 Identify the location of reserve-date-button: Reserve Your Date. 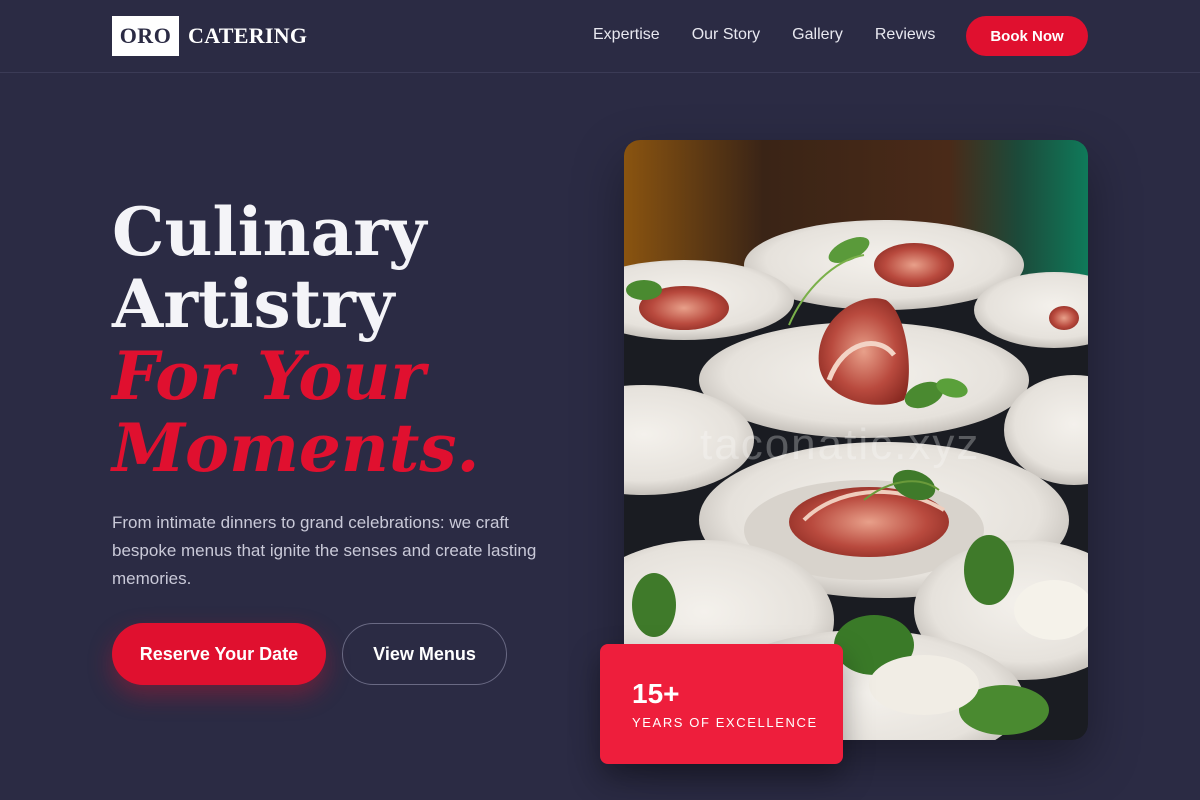
(219, 654).